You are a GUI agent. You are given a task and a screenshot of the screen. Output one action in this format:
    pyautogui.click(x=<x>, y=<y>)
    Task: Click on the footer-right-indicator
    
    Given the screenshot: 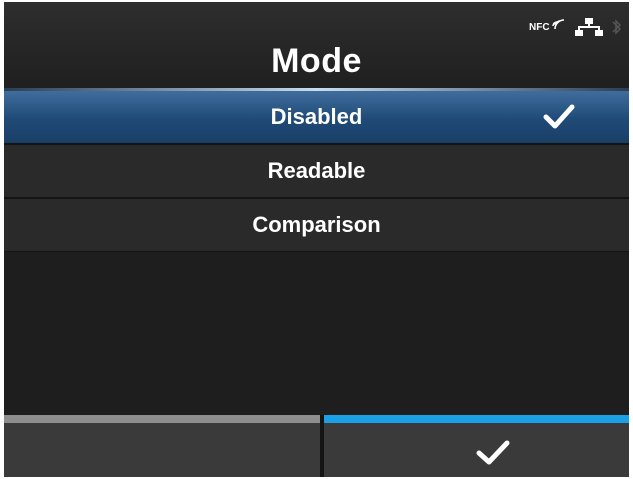 What is the action you would take?
    pyautogui.click(x=476, y=419)
    